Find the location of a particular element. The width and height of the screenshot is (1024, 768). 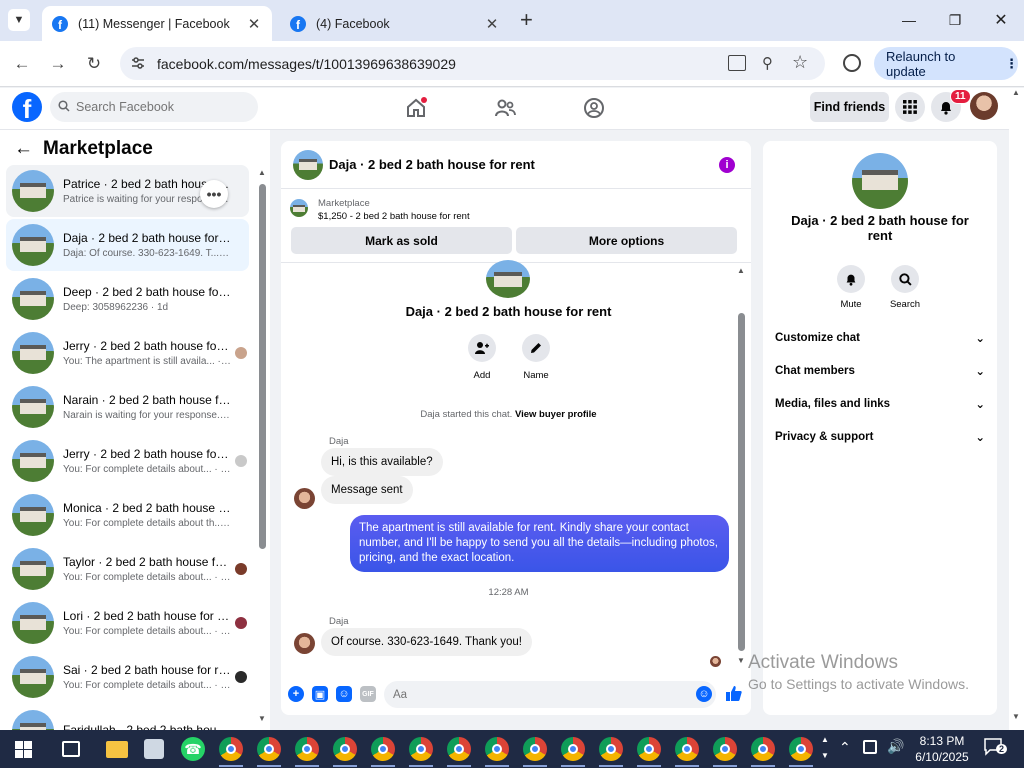

search-button: Search is located at coordinates (905, 287).